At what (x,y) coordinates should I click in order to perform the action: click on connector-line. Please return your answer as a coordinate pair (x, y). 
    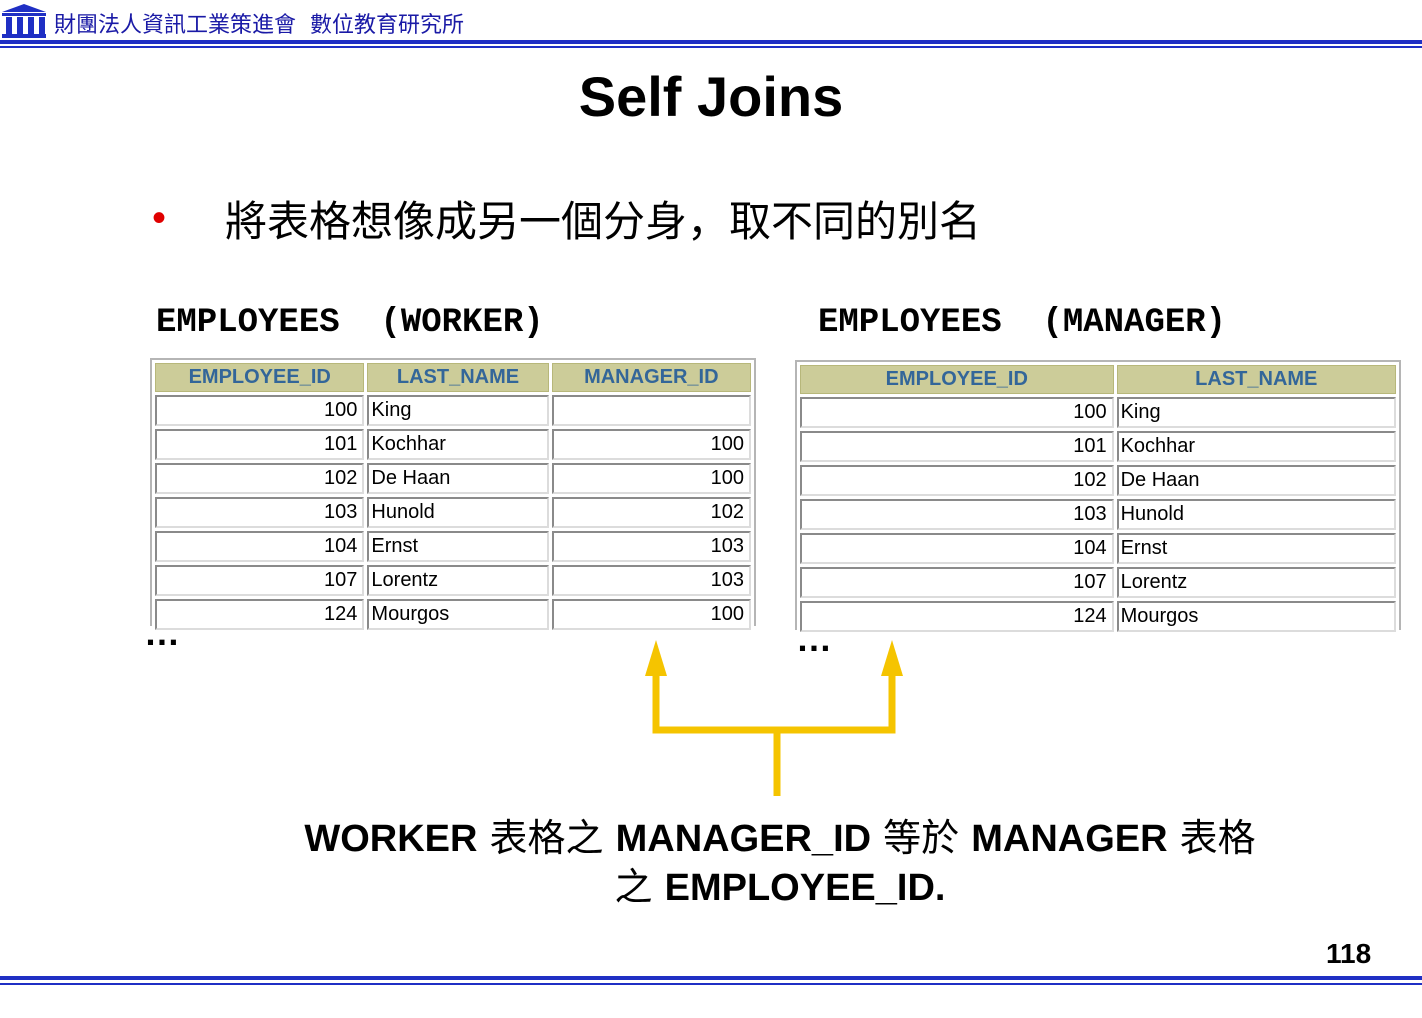
    Looking at the image, I should click on (774, 701).